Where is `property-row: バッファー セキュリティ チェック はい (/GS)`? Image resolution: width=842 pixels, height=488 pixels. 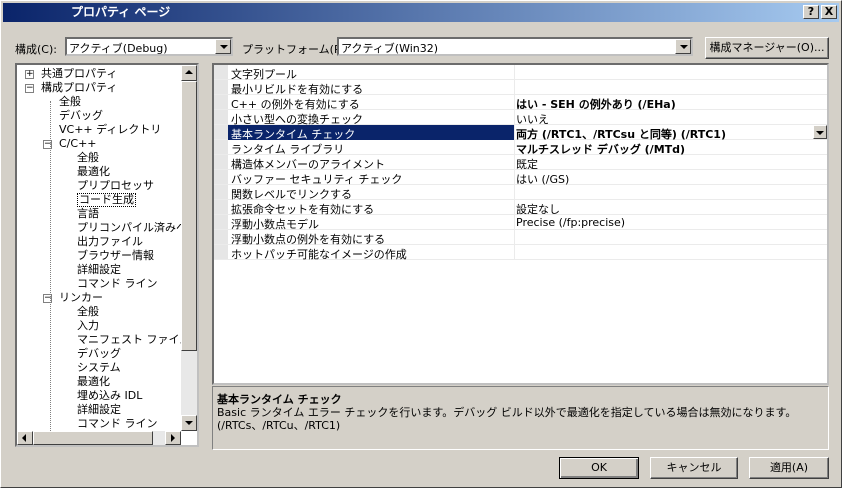 property-row: バッファー セキュリティ チェック はい (/GS) is located at coordinates (520, 178).